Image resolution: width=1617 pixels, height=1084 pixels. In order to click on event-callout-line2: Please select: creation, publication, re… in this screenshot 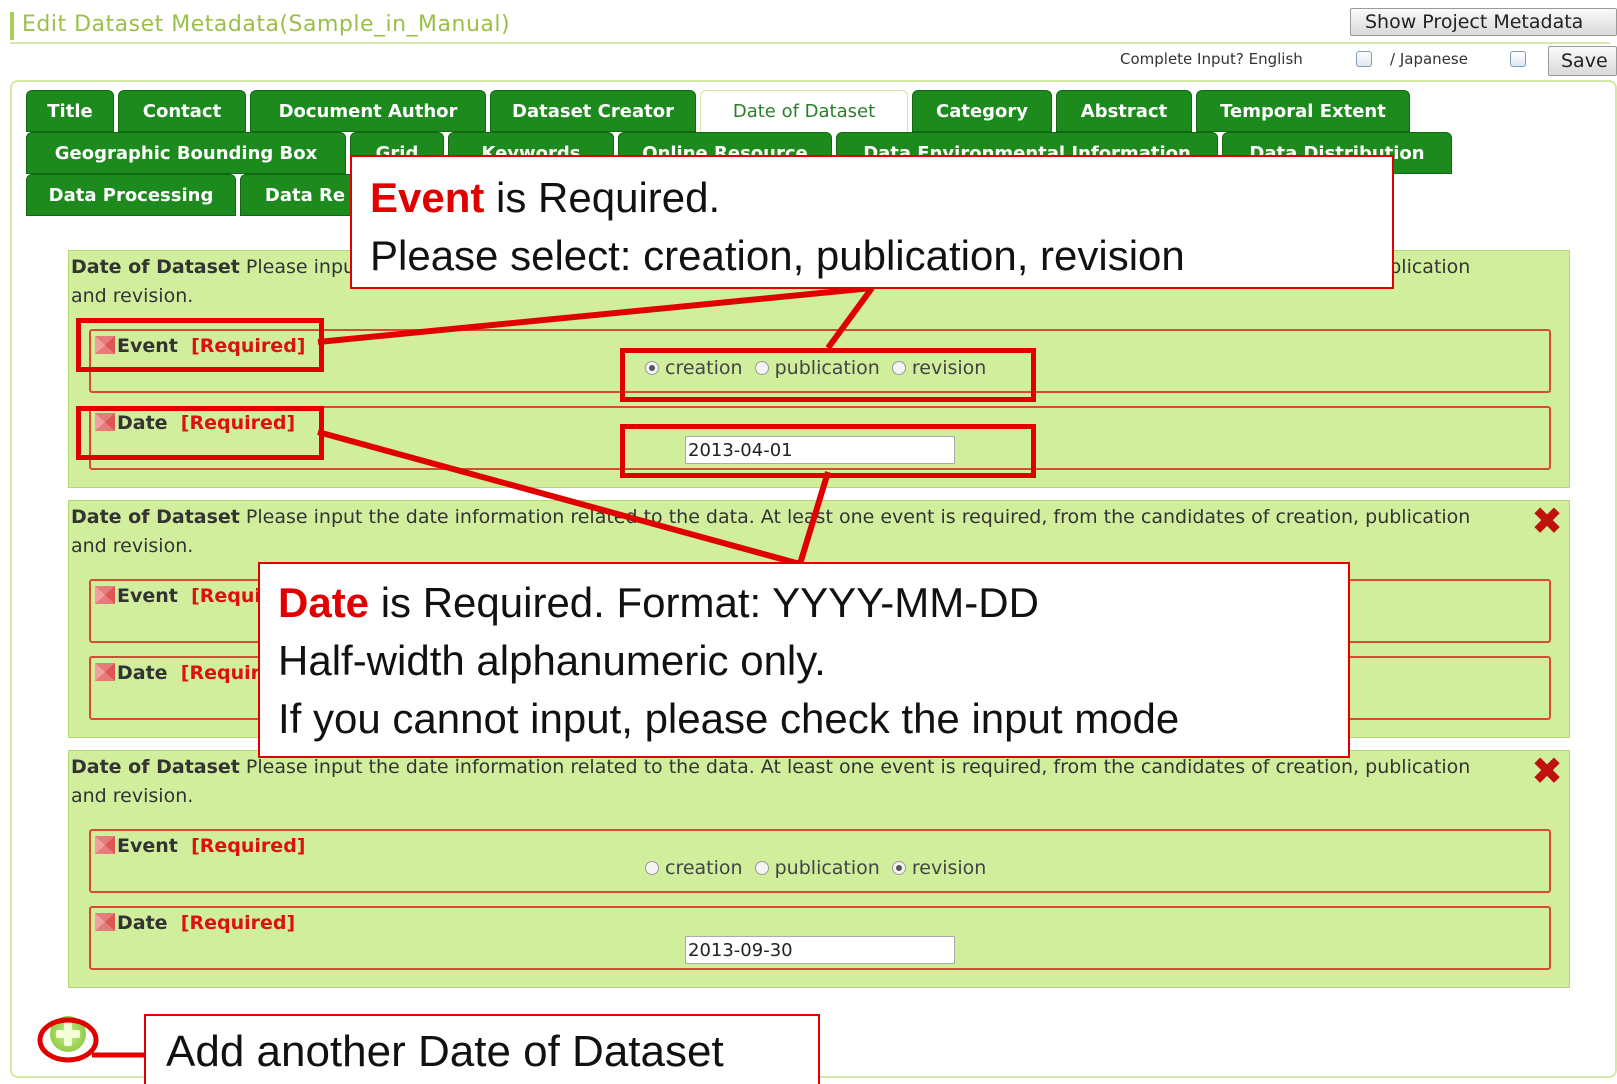, I will do `click(777, 255)`.